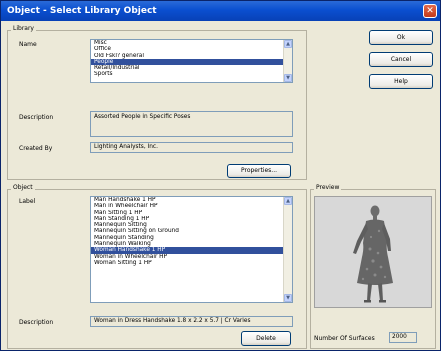 This screenshot has width=441, height=351. Describe the element at coordinates (191, 147) in the screenshot. I see `created-by-field: Lighting Analysts, Inc.` at that location.